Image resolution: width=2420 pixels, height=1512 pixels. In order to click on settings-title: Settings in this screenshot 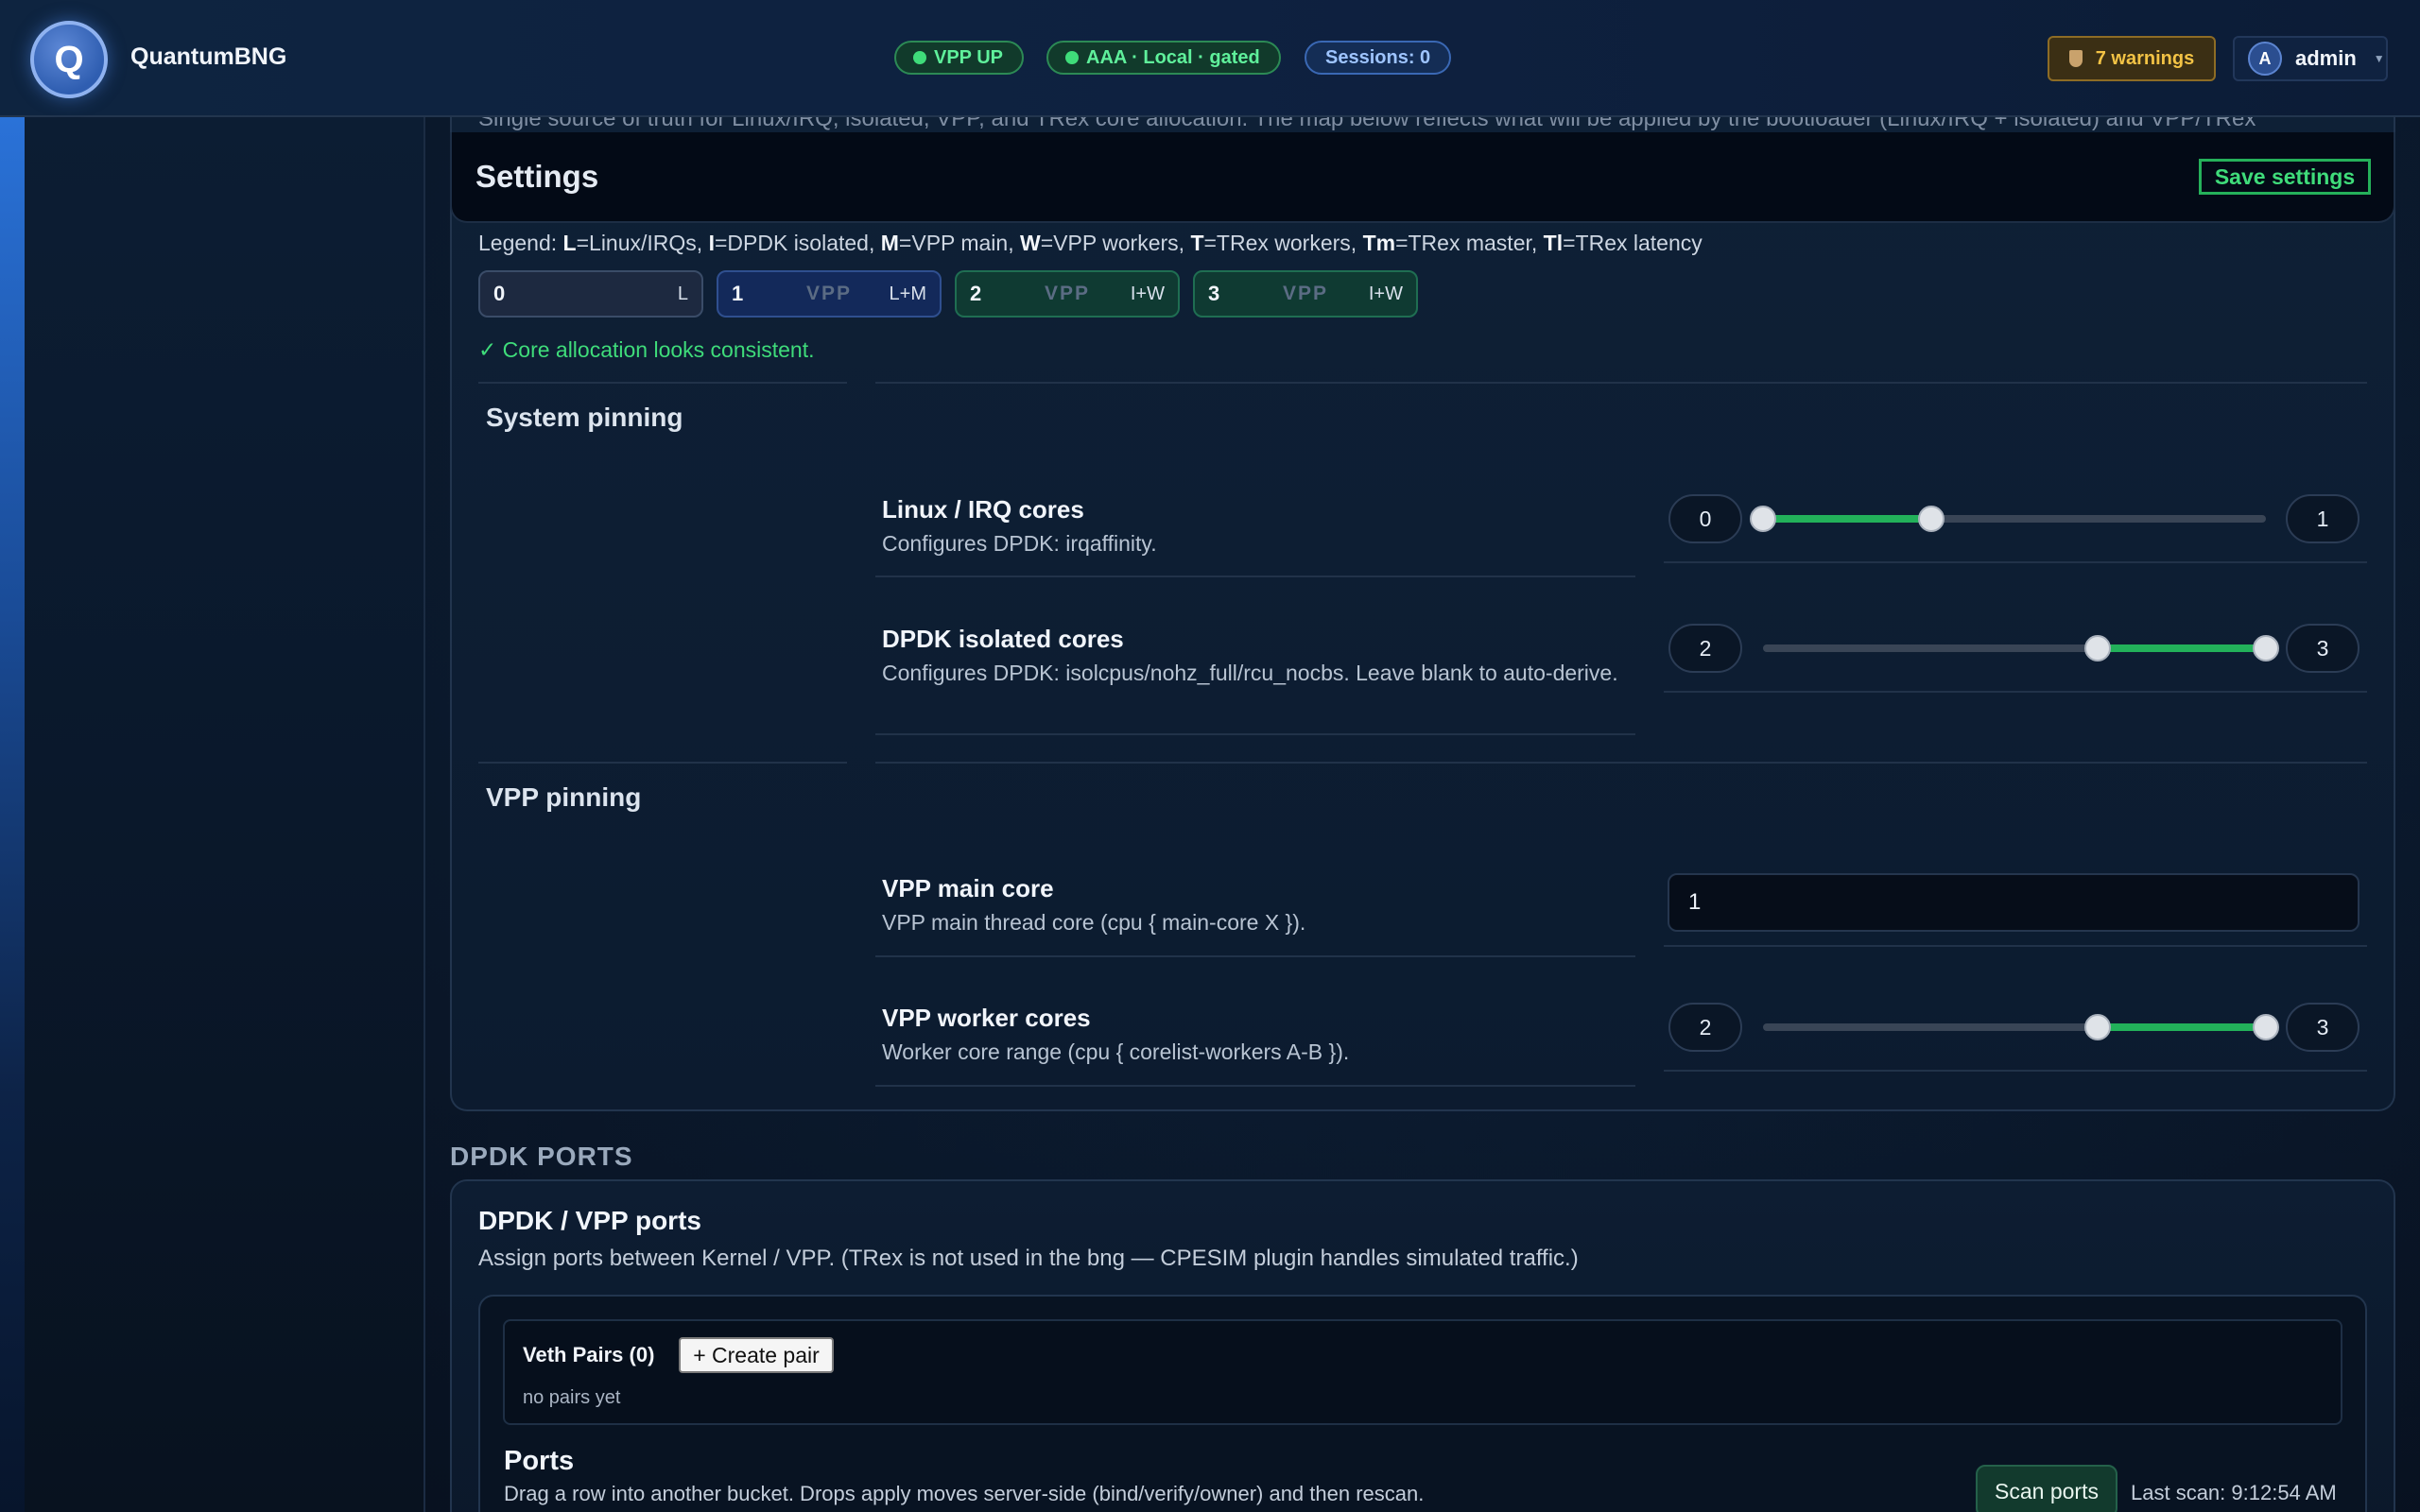, I will do `click(537, 176)`.